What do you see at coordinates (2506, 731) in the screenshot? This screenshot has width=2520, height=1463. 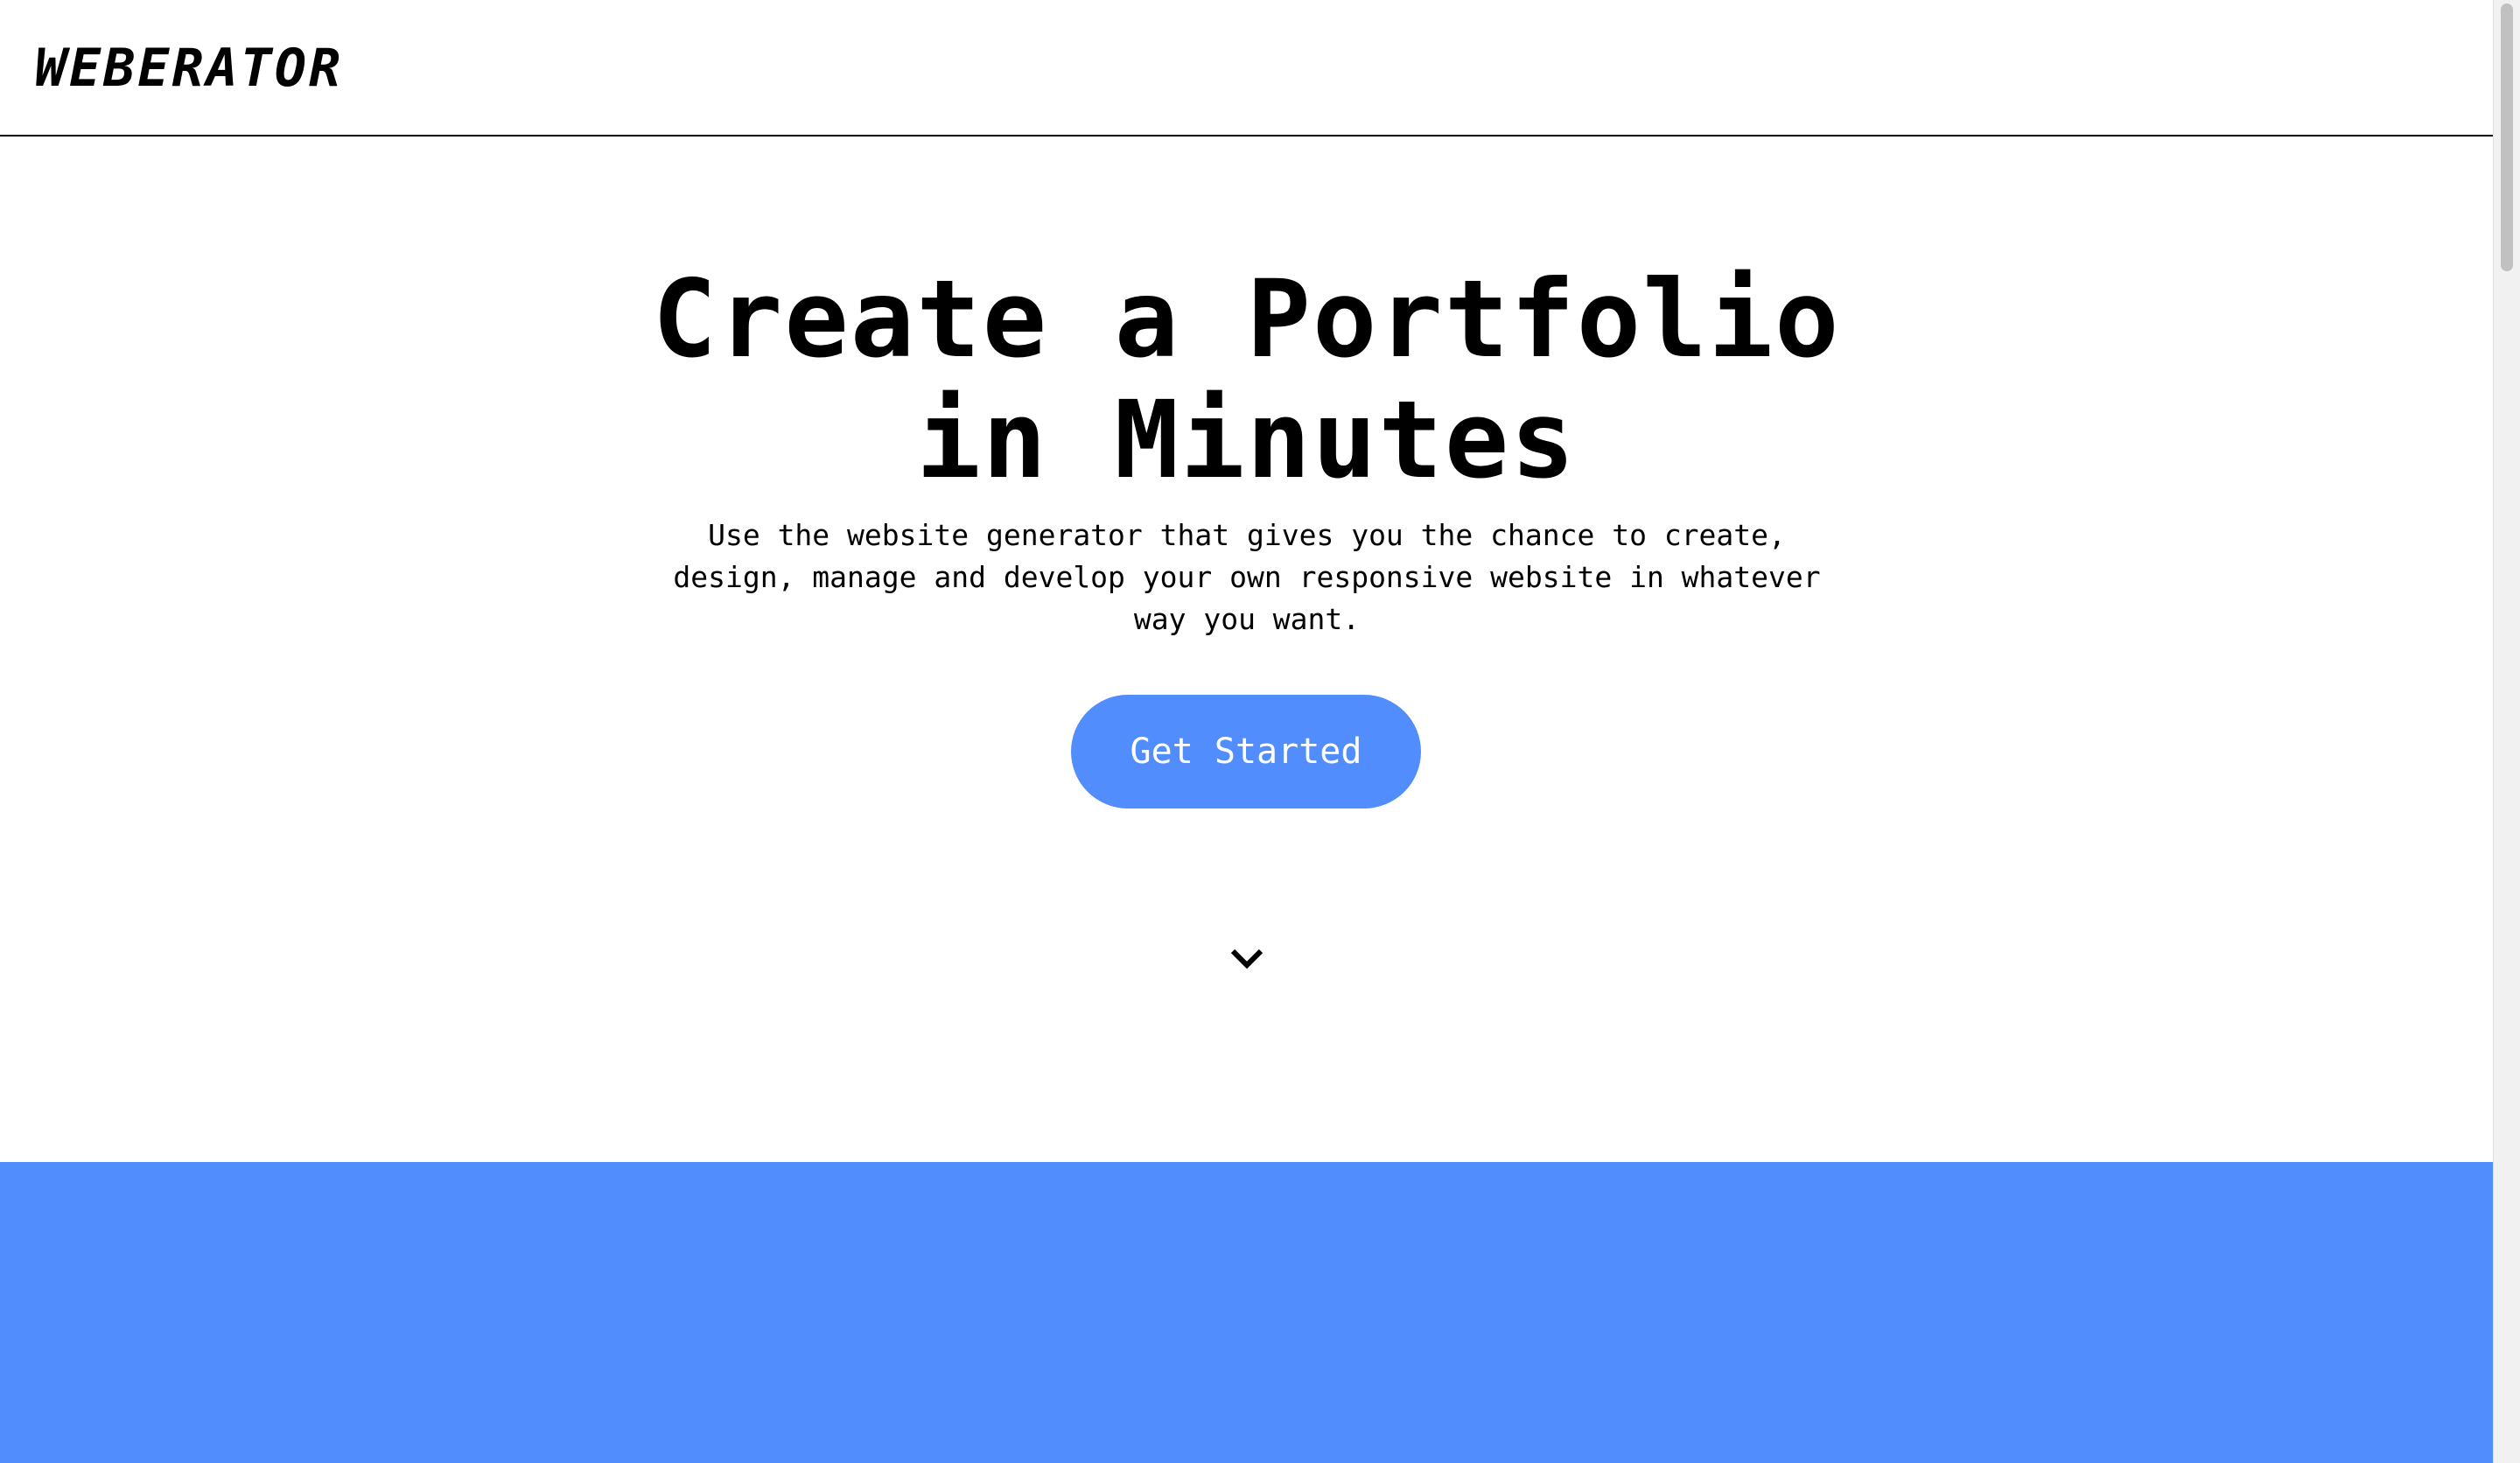 I see `vertical-scrollbar` at bounding box center [2506, 731].